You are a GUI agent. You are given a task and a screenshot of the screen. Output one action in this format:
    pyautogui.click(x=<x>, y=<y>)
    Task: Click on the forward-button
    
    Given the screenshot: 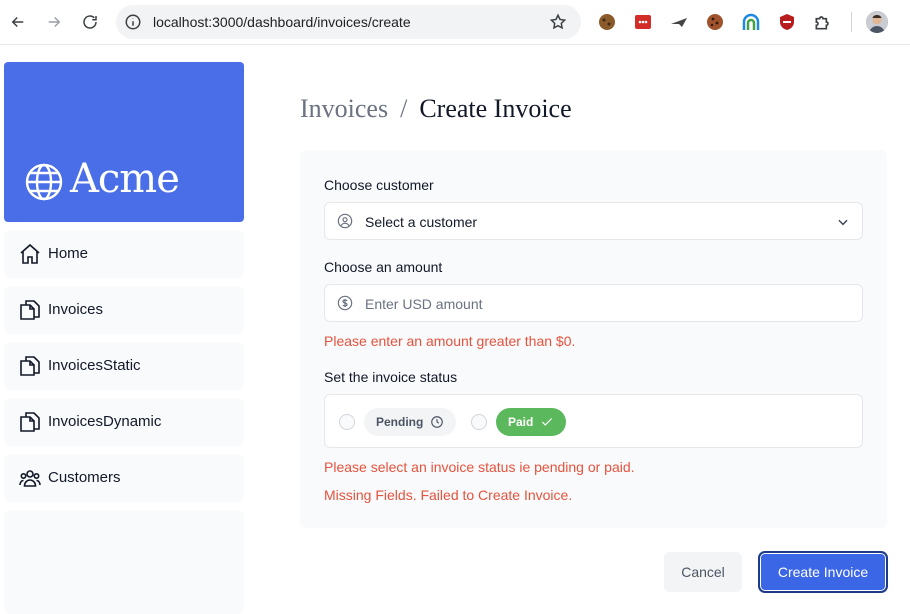 What is the action you would take?
    pyautogui.click(x=54, y=22)
    